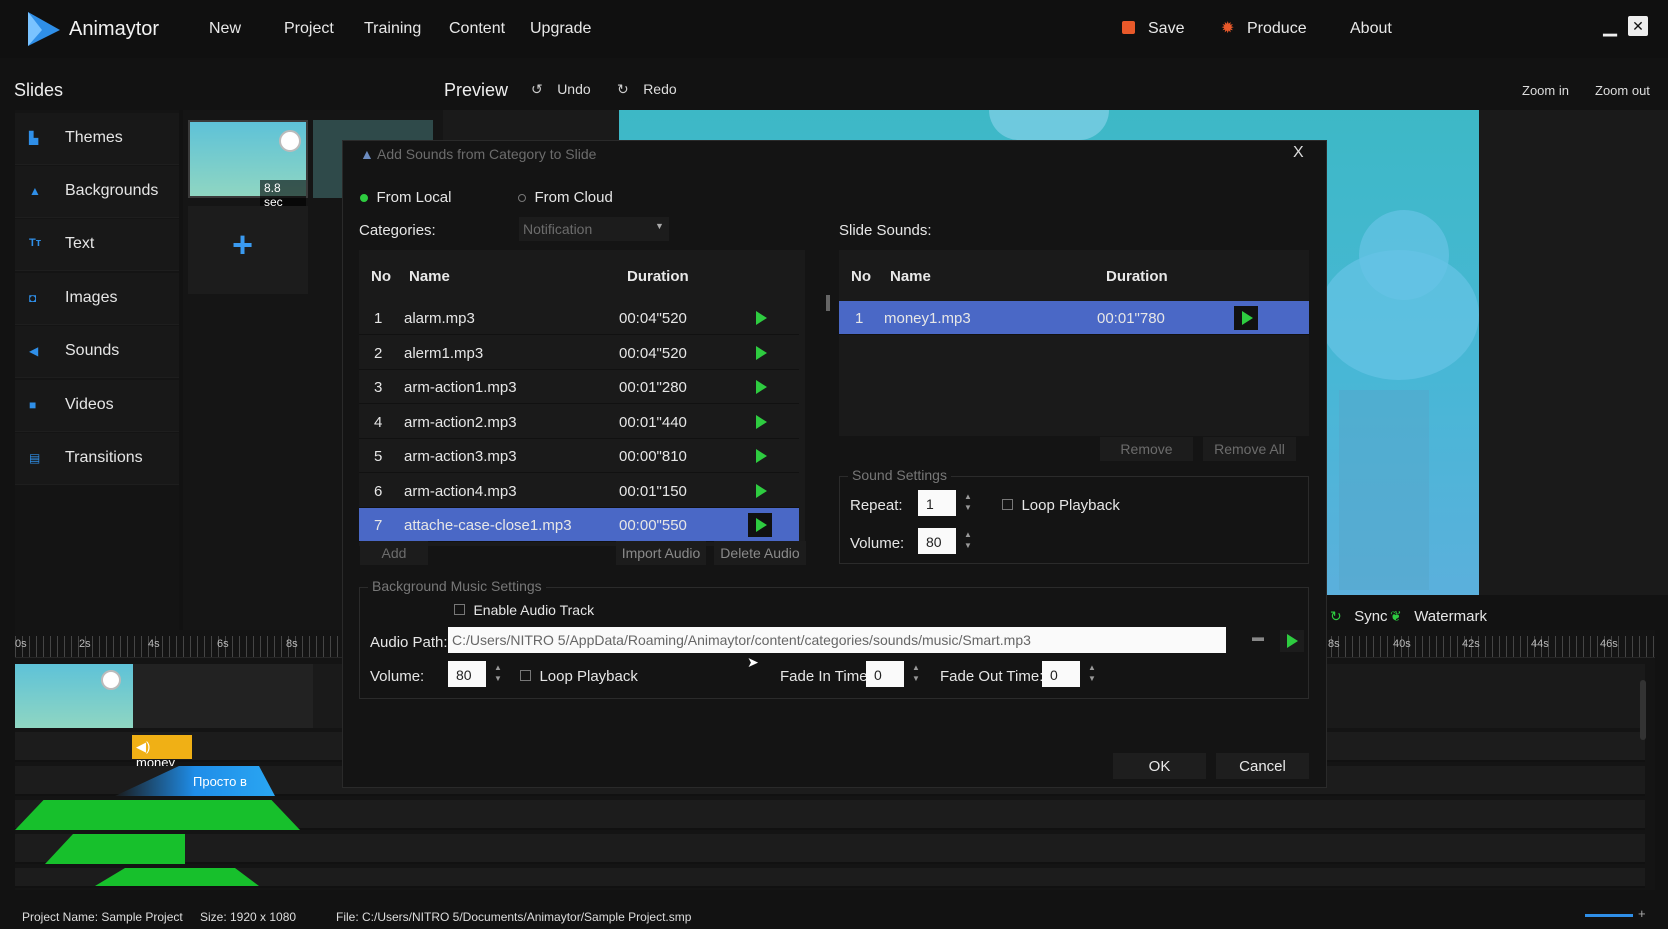 Image resolution: width=1668 pixels, height=929 pixels. Describe the element at coordinates (579, 318) in the screenshot. I see `table-row: 1 alarm.mp3 00:04"520` at that location.